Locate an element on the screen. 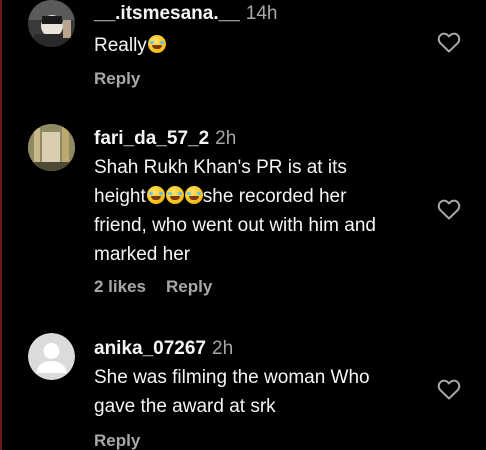 Image resolution: width=486 pixels, height=450 pixels. likes-count: 2 likes is located at coordinates (120, 286).